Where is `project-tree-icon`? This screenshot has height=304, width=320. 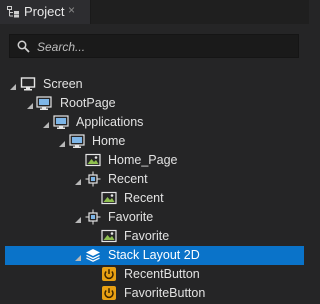
project-tree-icon is located at coordinates (13, 12).